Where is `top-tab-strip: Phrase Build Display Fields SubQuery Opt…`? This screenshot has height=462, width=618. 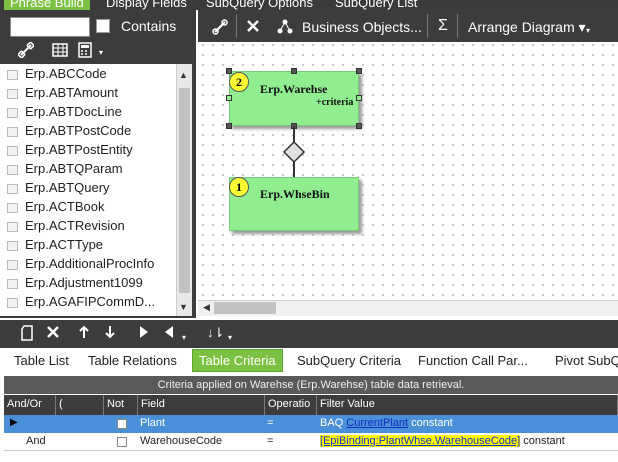 top-tab-strip: Phrase Build Display Fields SubQuery Opt… is located at coordinates (309, 5).